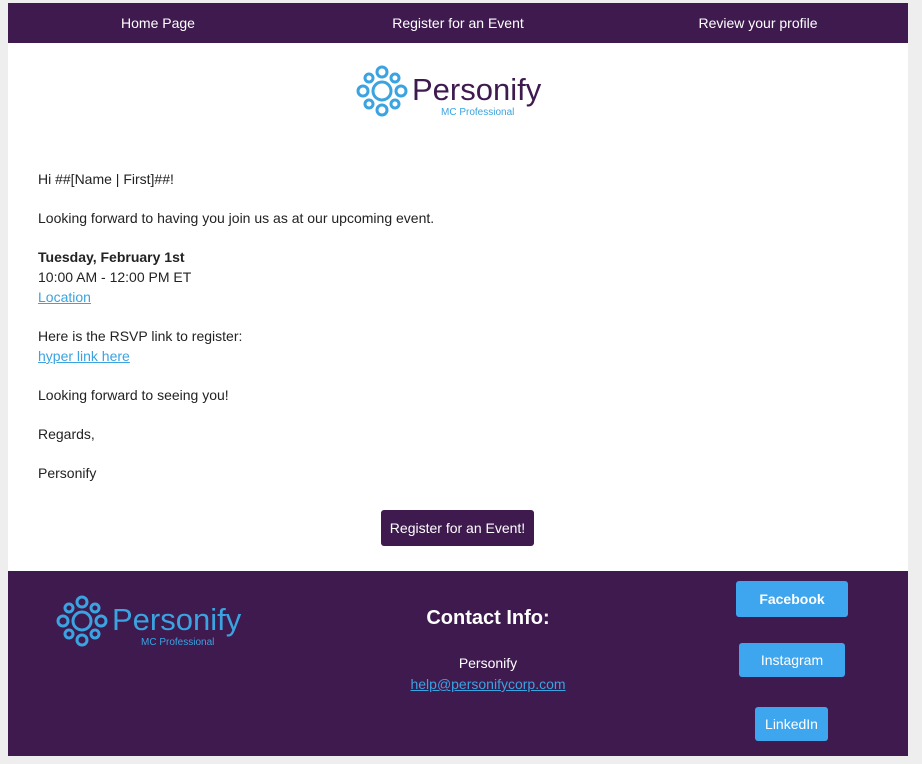 The image size is (922, 764). Describe the element at coordinates (133, 395) in the screenshot. I see `closing-text: Looking forward to seeing you!` at that location.